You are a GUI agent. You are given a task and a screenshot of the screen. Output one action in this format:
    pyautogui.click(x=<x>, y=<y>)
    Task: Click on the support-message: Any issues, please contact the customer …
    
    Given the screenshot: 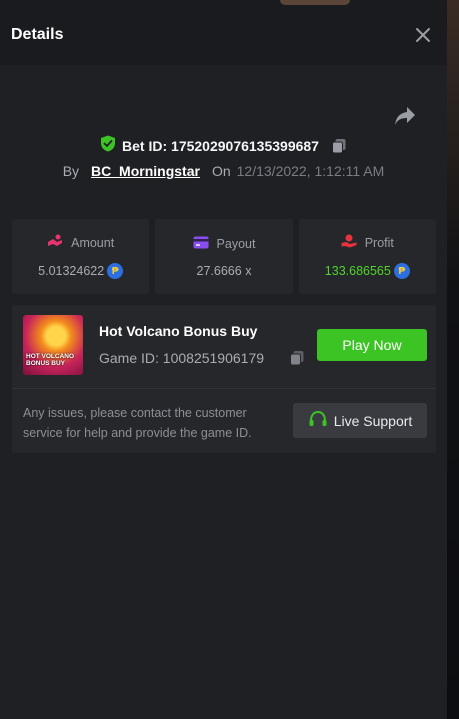 What is the action you would take?
    pyautogui.click(x=137, y=423)
    